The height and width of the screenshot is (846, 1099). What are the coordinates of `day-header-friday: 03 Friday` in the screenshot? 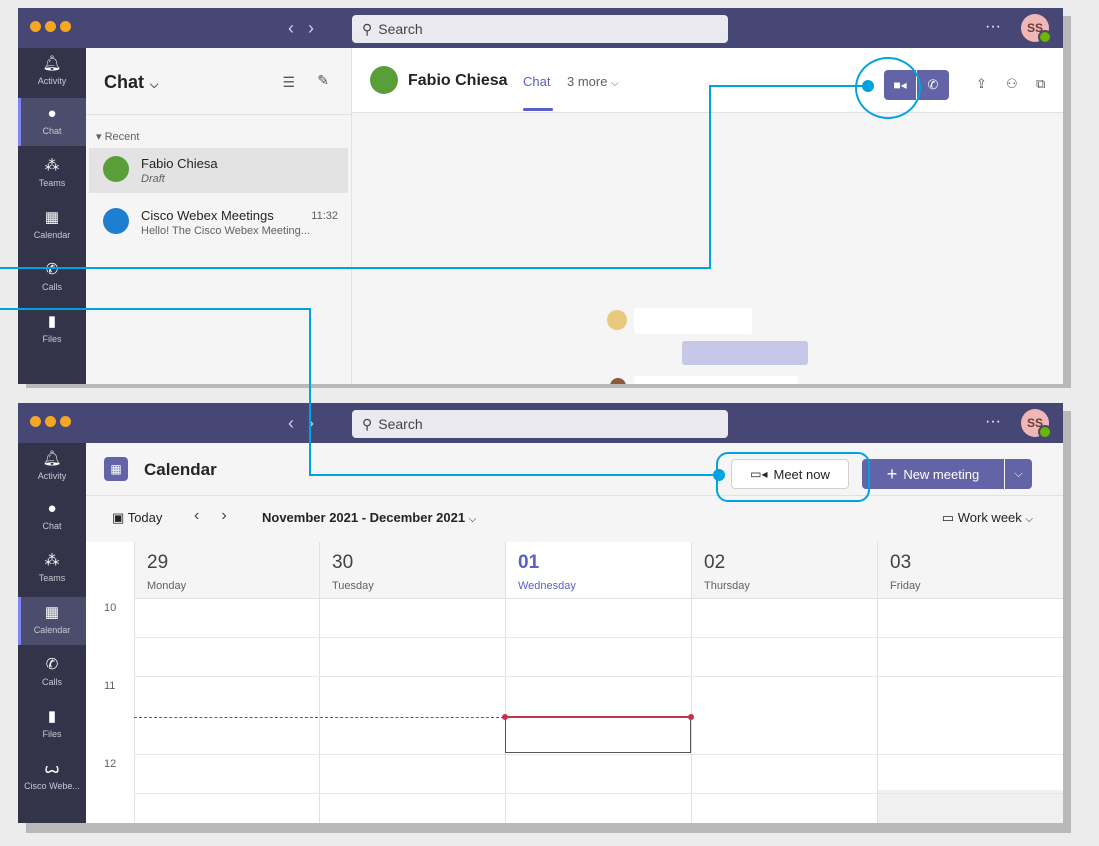 It's located at (970, 570).